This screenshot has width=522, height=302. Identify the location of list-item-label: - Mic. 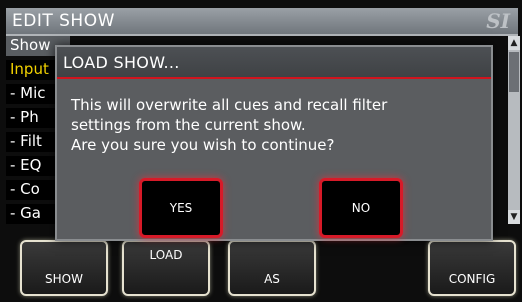
(28, 93).